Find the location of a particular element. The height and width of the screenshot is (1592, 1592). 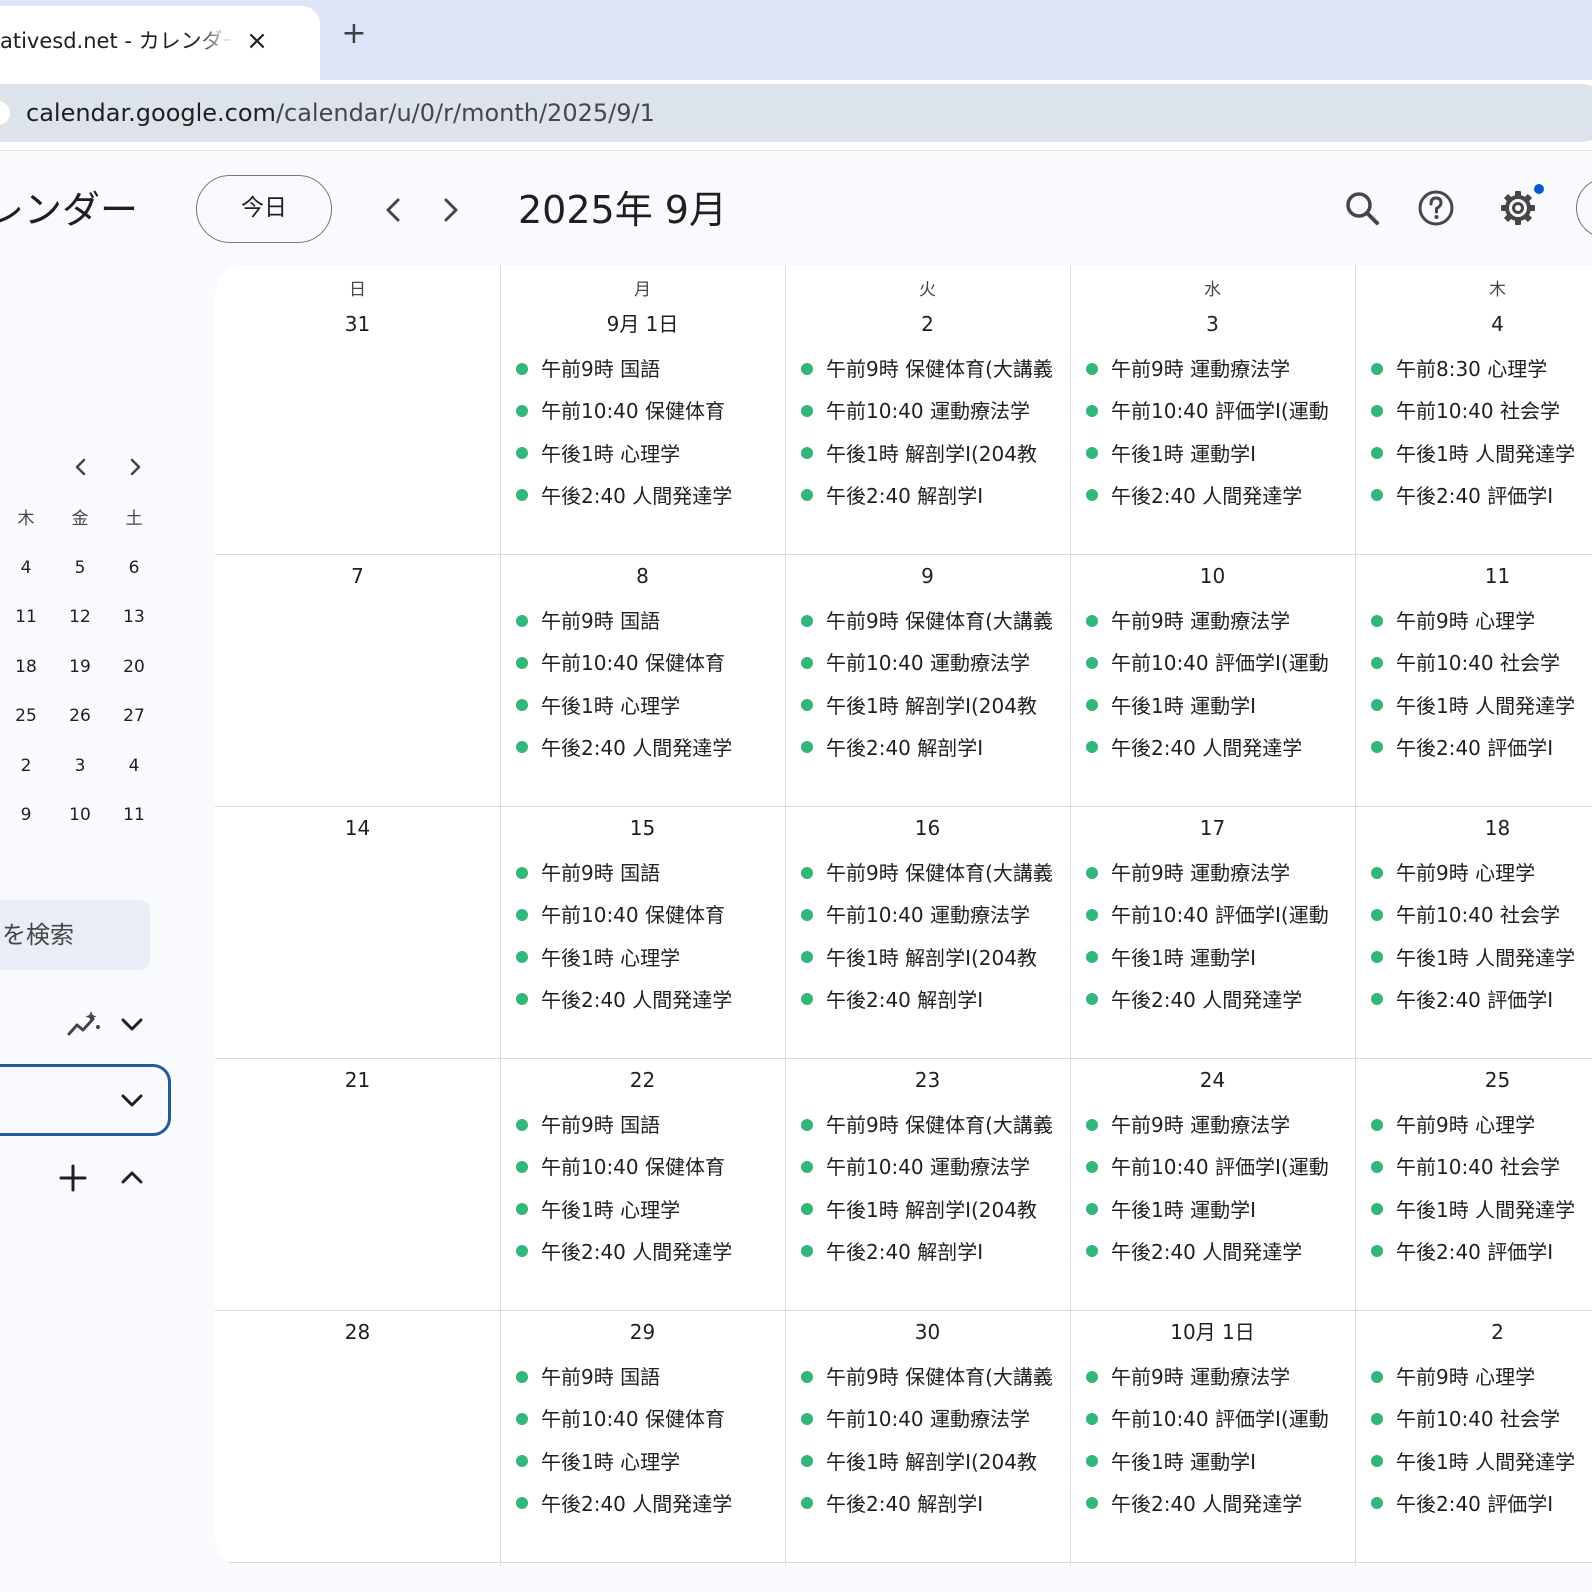

day-number: 9月 1日 is located at coordinates (642, 324).